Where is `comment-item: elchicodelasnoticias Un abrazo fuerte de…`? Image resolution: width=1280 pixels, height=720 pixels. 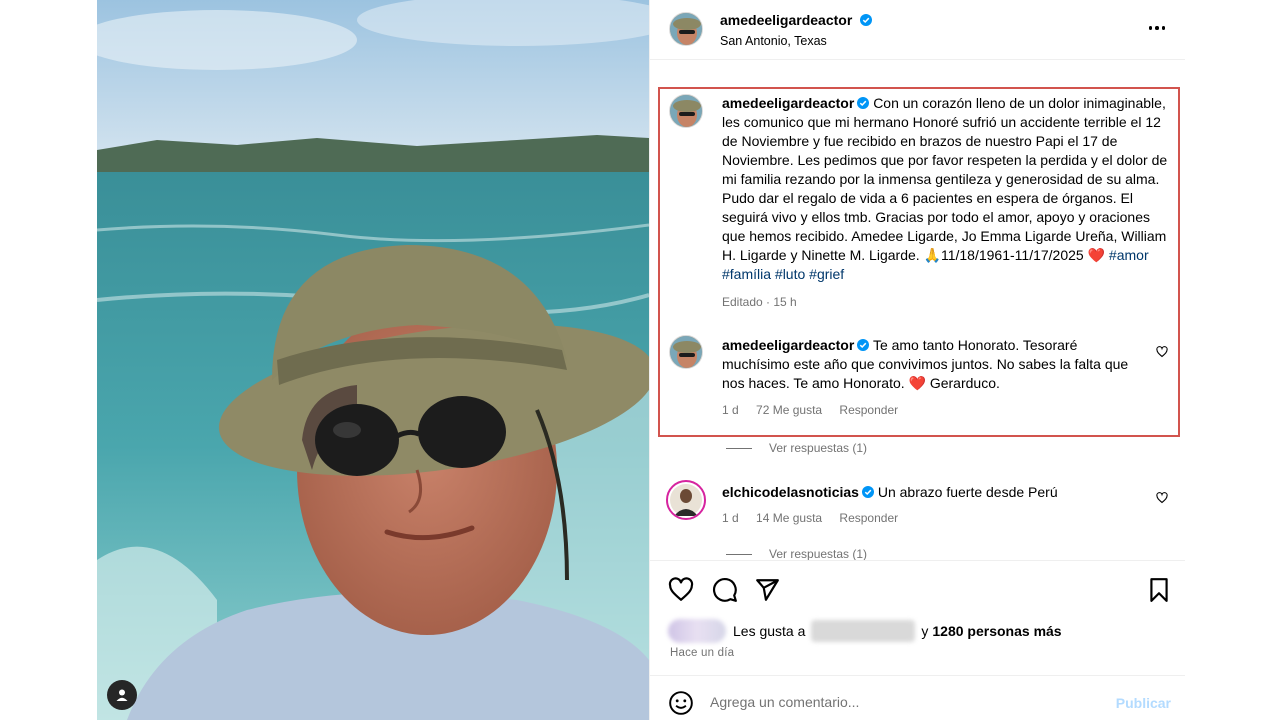
comment-item: elchicodelasnoticias Un abrazo fuerte de… is located at coordinates (929, 492).